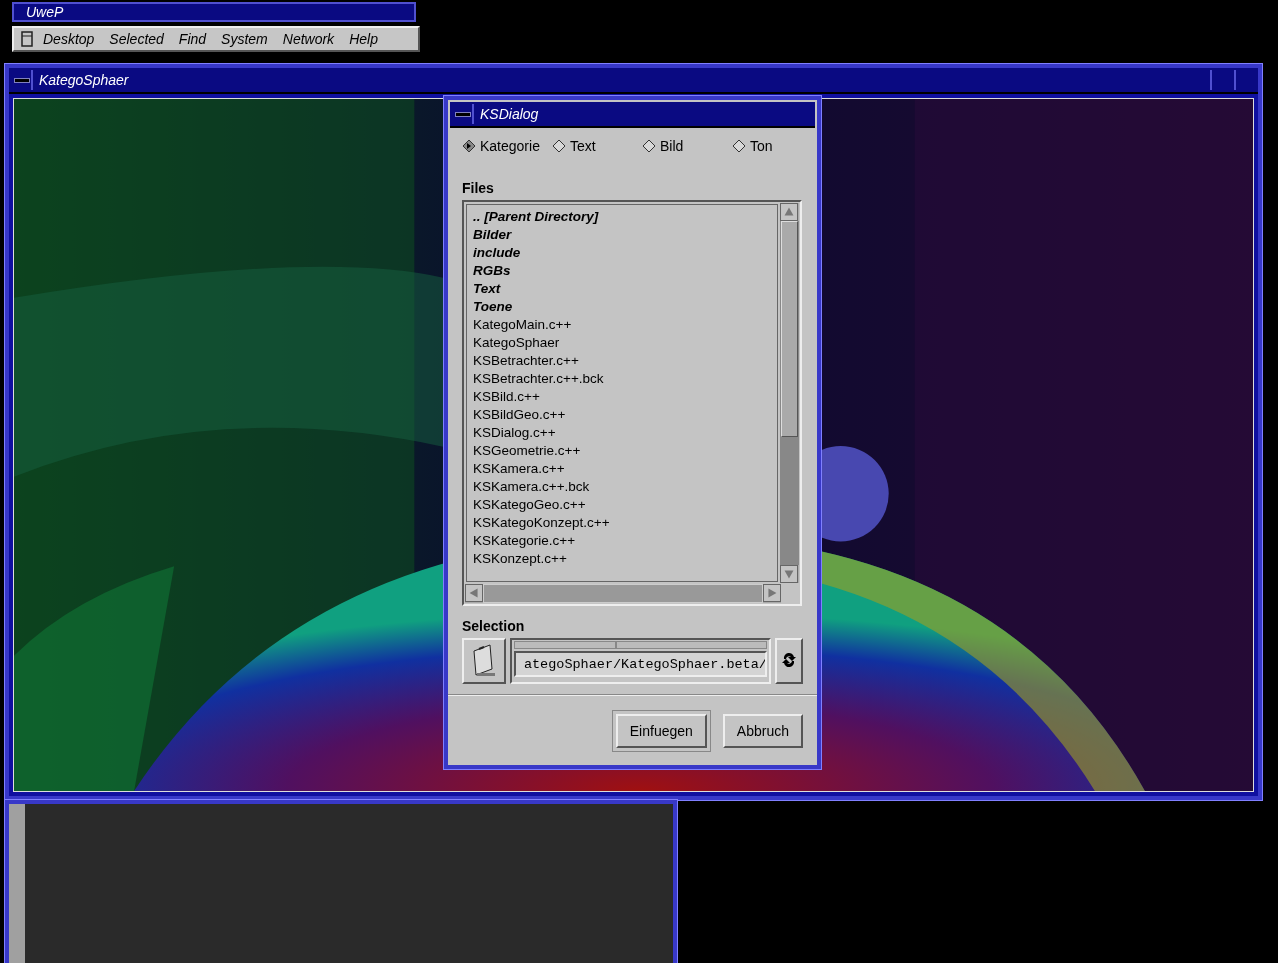 This screenshot has width=1278, height=963. What do you see at coordinates (625, 559) in the screenshot?
I see `file-item: KSKonzept.c++` at bounding box center [625, 559].